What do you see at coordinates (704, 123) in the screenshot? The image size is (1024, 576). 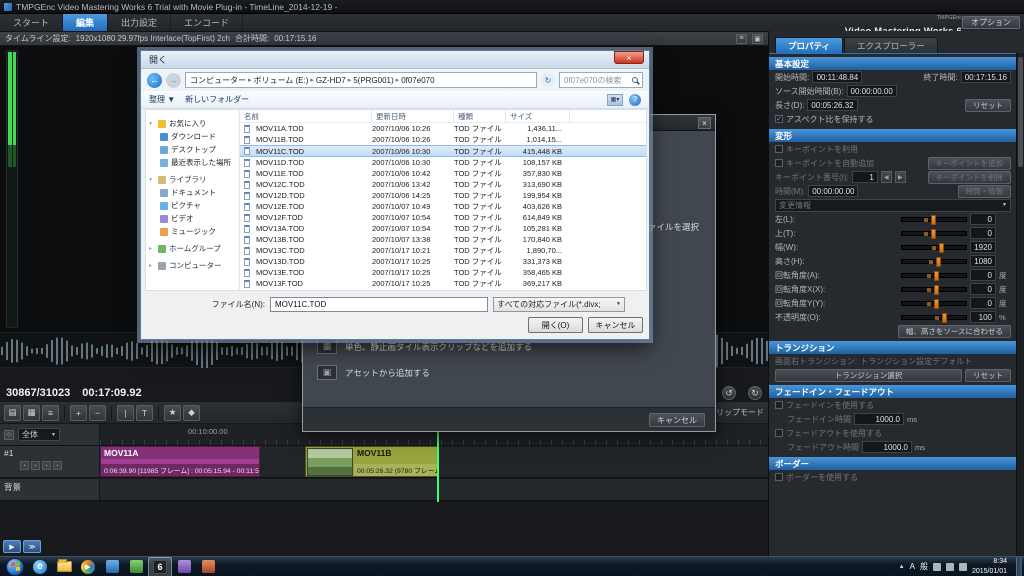 I see `add-clip-close-icon: ×` at bounding box center [704, 123].